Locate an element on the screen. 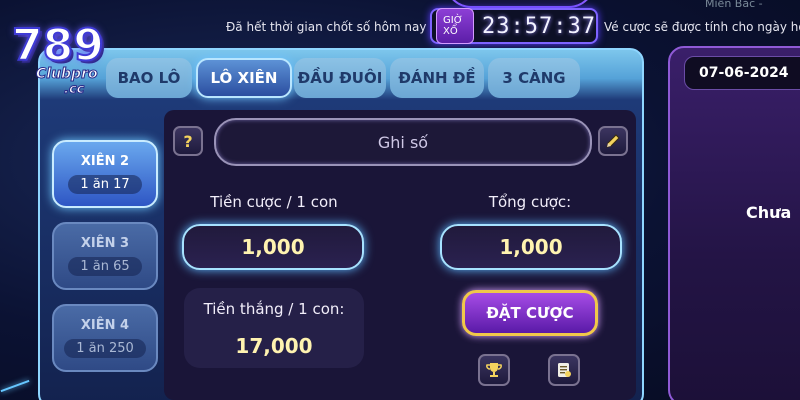 The width and height of the screenshot is (800, 400). ticket-button is located at coordinates (564, 370).